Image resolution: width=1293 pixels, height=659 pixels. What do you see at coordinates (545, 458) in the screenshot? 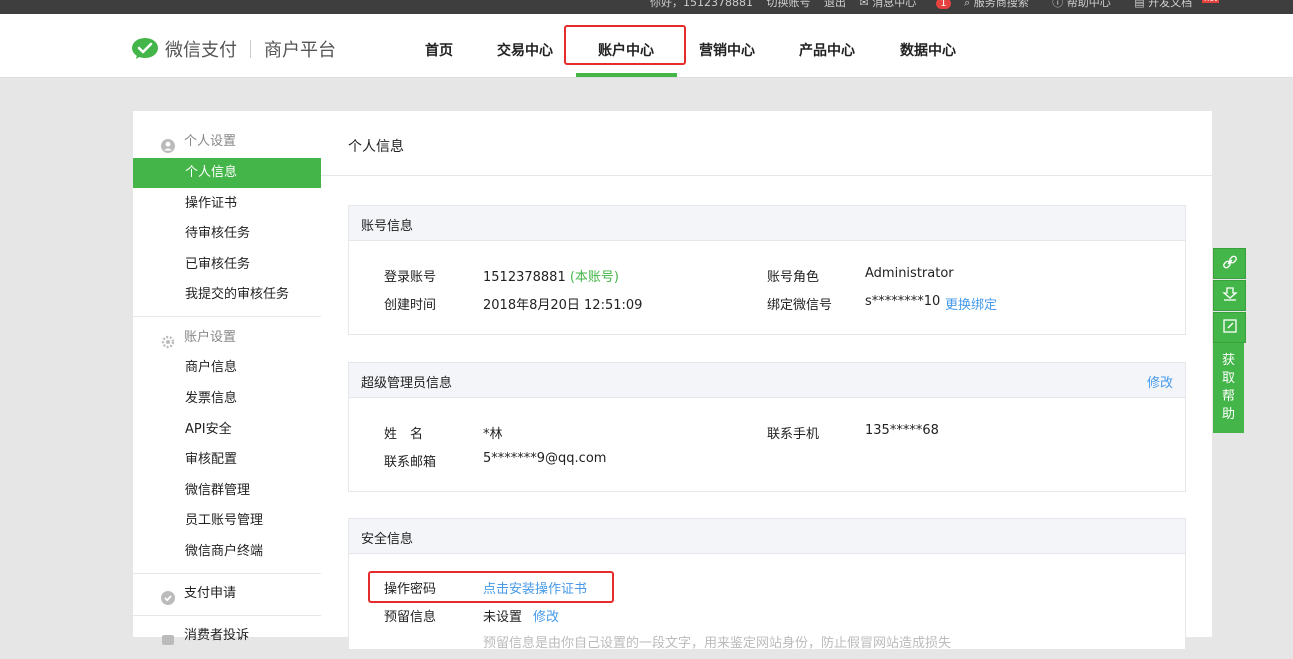
I see `admin-email-value: 5*******9@qq.com` at bounding box center [545, 458].